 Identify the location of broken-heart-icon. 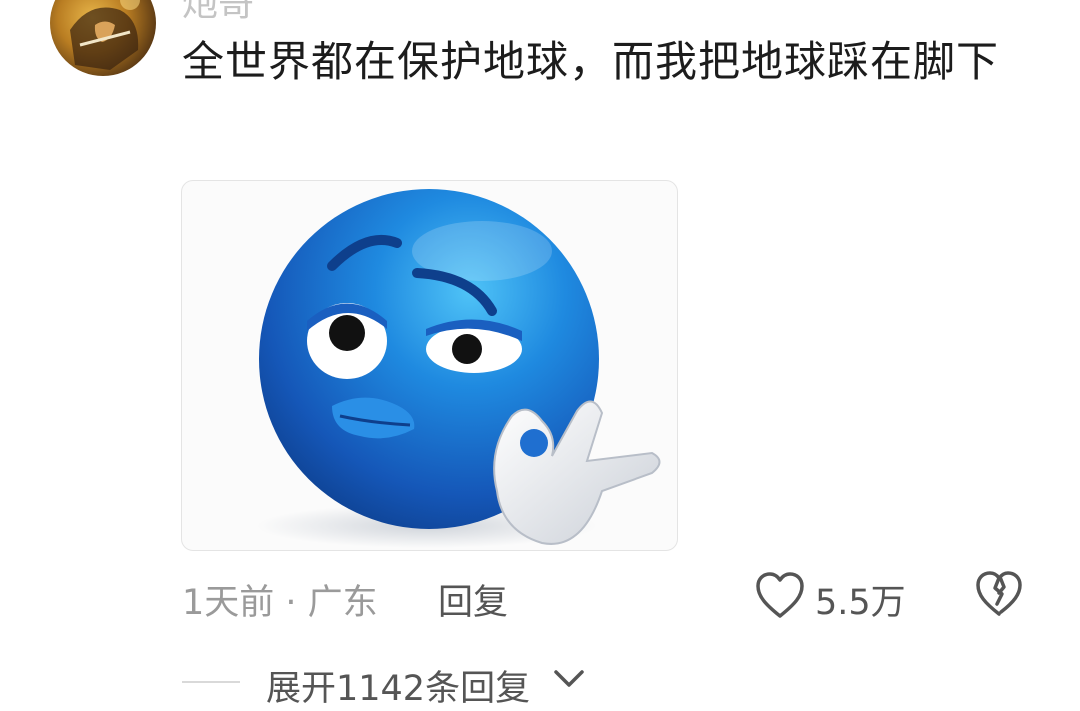
(999, 593).